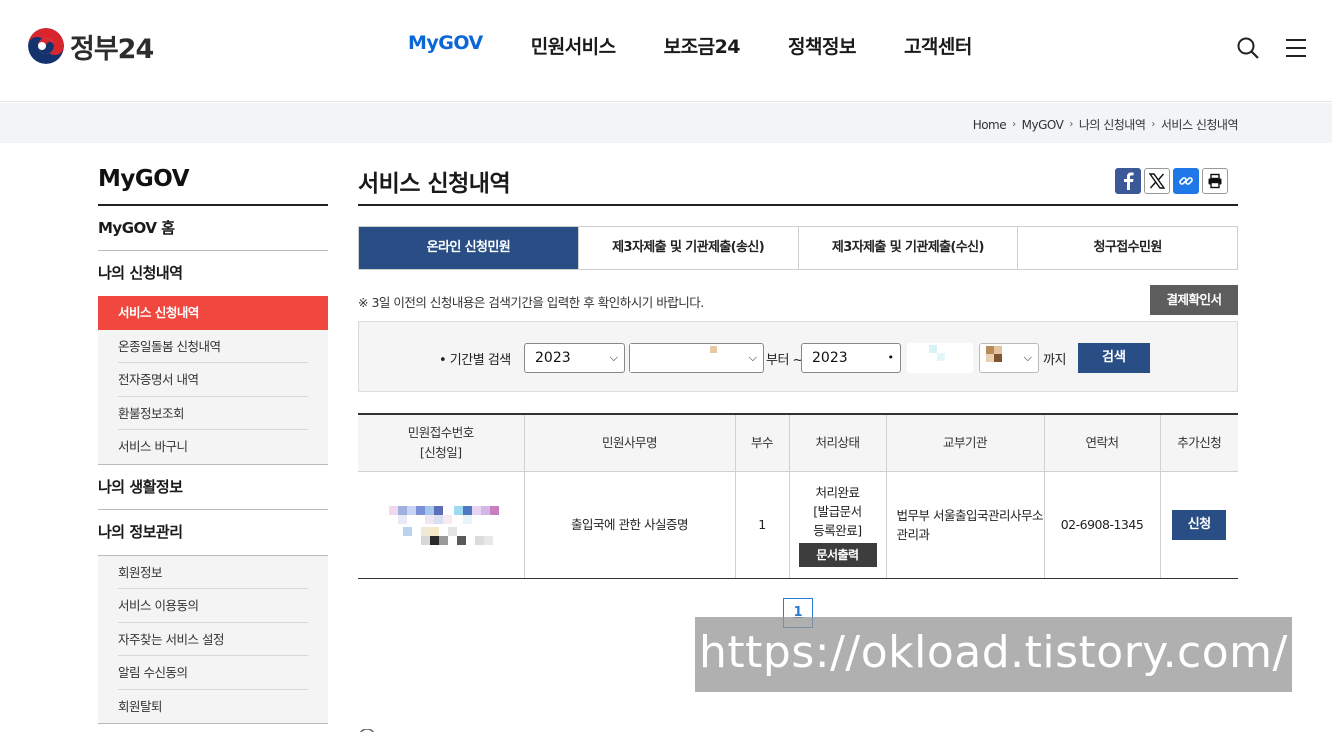 This screenshot has width=1332, height=732. What do you see at coordinates (822, 45) in the screenshot?
I see `nav-policy-info: 정책정보` at bounding box center [822, 45].